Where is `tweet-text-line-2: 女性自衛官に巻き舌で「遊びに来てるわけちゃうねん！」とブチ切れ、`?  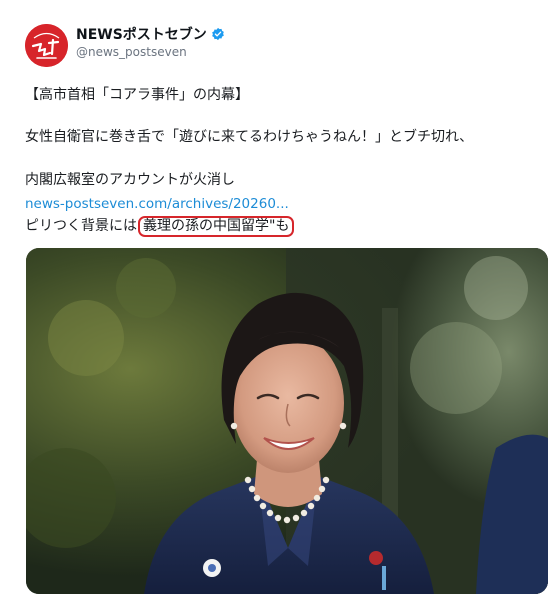 tweet-text-line-2: 女性自衛官に巻き舌で「遊びに来てるわけちゃうねん！」とブチ切れ、 is located at coordinates (249, 137).